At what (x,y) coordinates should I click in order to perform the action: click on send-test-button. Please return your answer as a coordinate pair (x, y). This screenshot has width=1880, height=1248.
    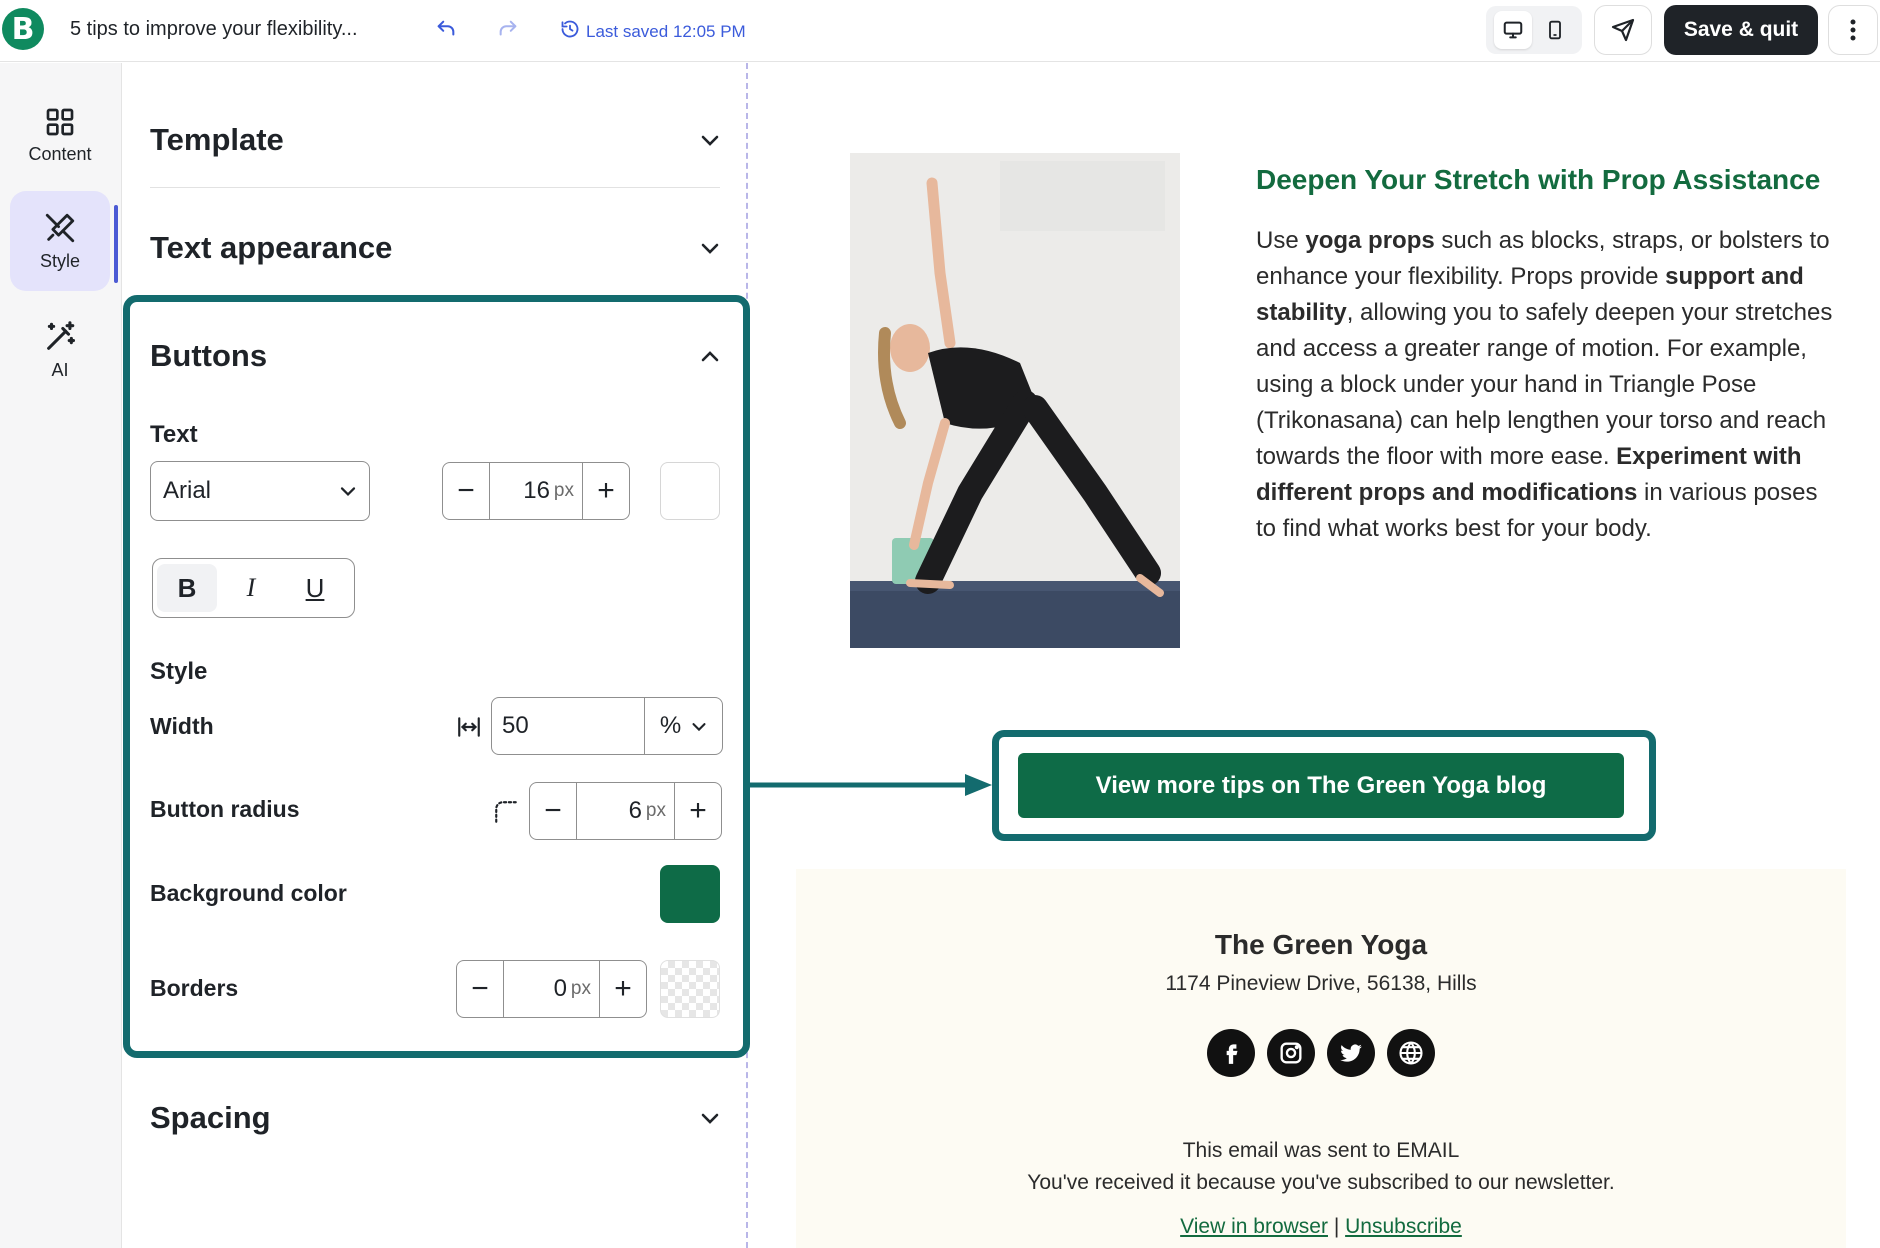
    Looking at the image, I should click on (1623, 30).